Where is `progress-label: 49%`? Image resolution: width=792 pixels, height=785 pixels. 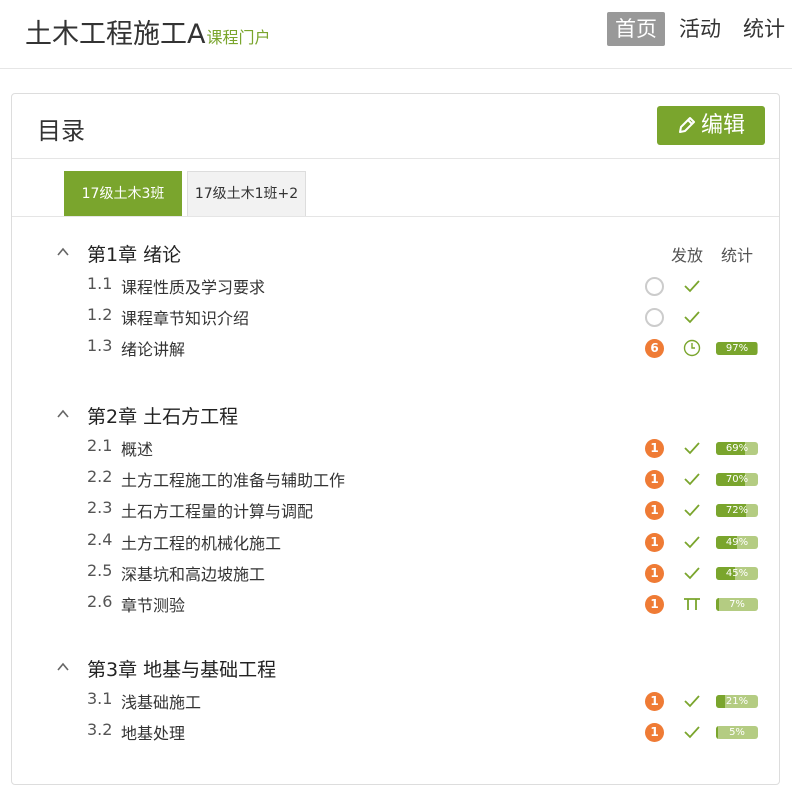
progress-label: 49% is located at coordinates (737, 542).